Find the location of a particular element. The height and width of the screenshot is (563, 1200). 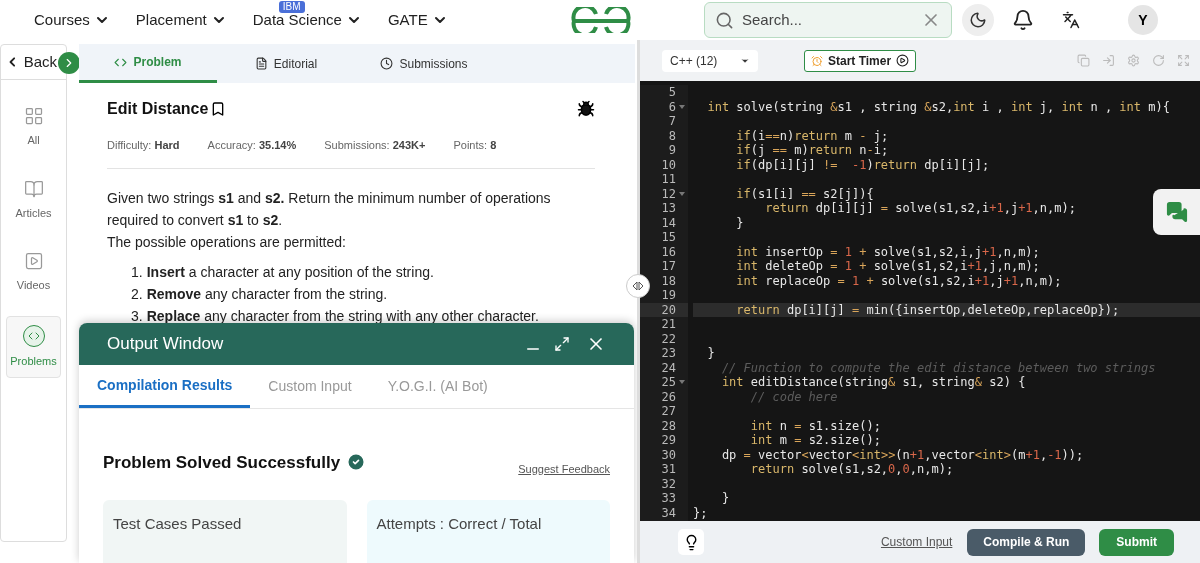

sidebar-item: Problems is located at coordinates (33, 346).